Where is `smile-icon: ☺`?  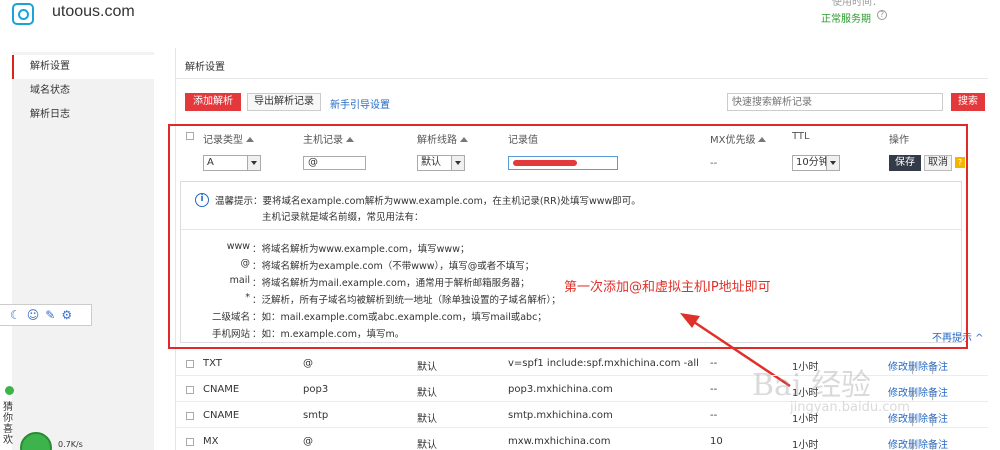
smile-icon: ☺ is located at coordinates (33, 315).